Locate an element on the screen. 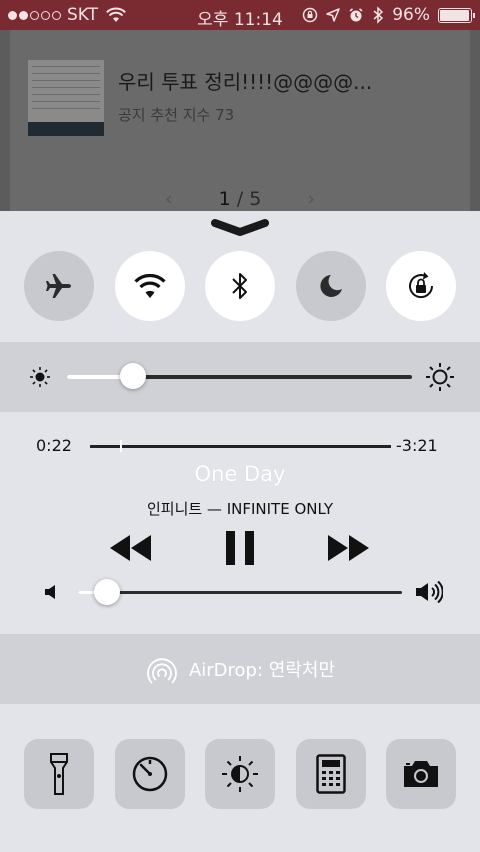 This screenshot has width=480, height=852. brightness-slider-thumb is located at coordinates (132, 376).